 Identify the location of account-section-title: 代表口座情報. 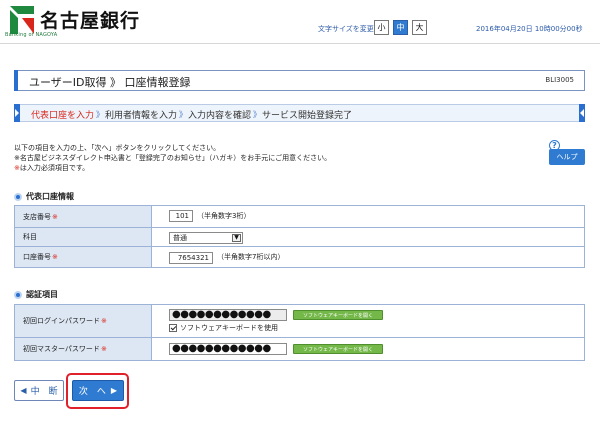
(50, 196).